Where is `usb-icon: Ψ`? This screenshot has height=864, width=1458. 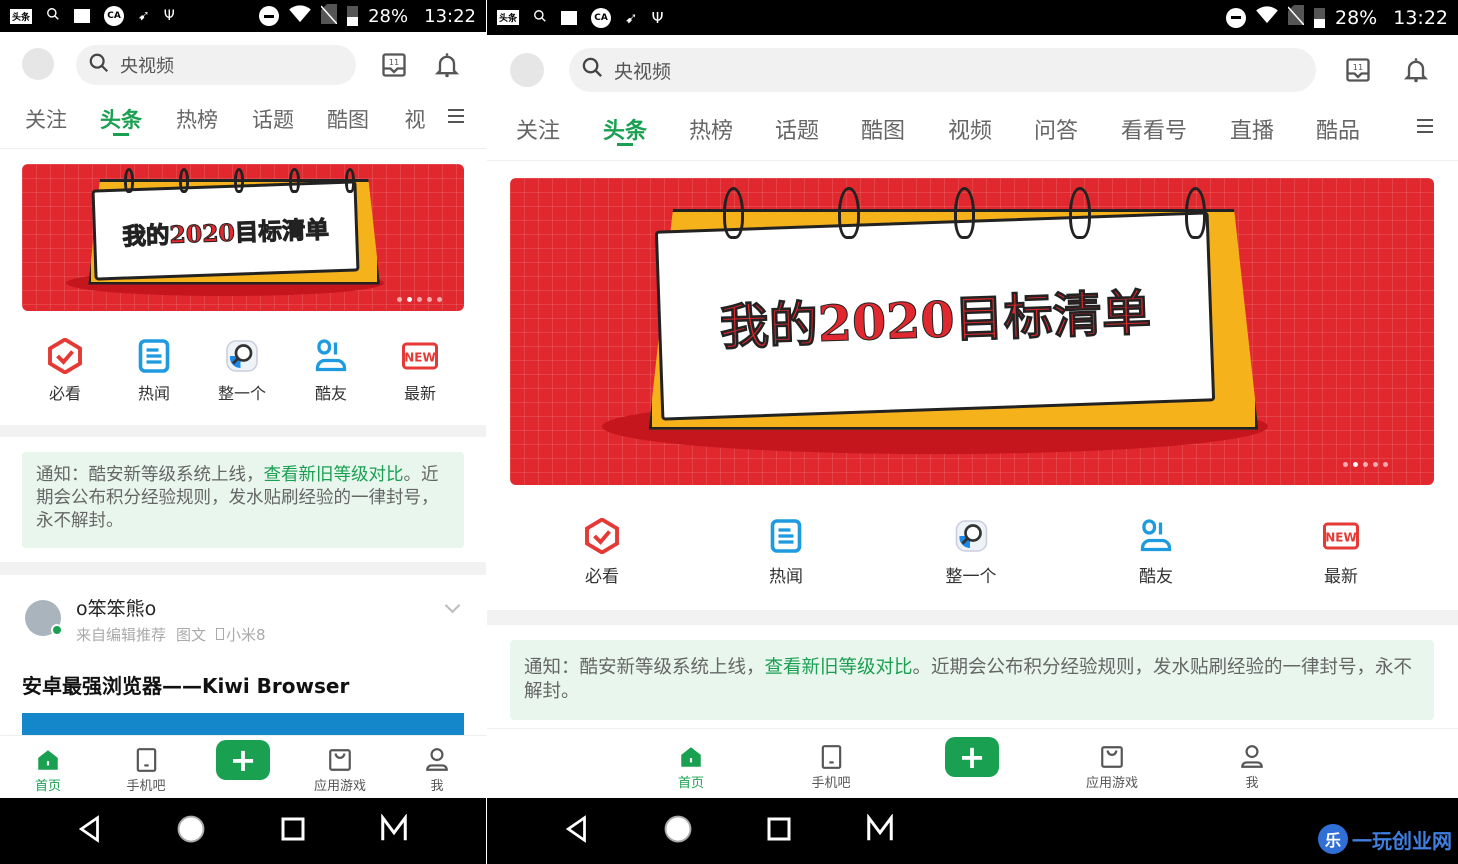 usb-icon: Ψ is located at coordinates (169, 16).